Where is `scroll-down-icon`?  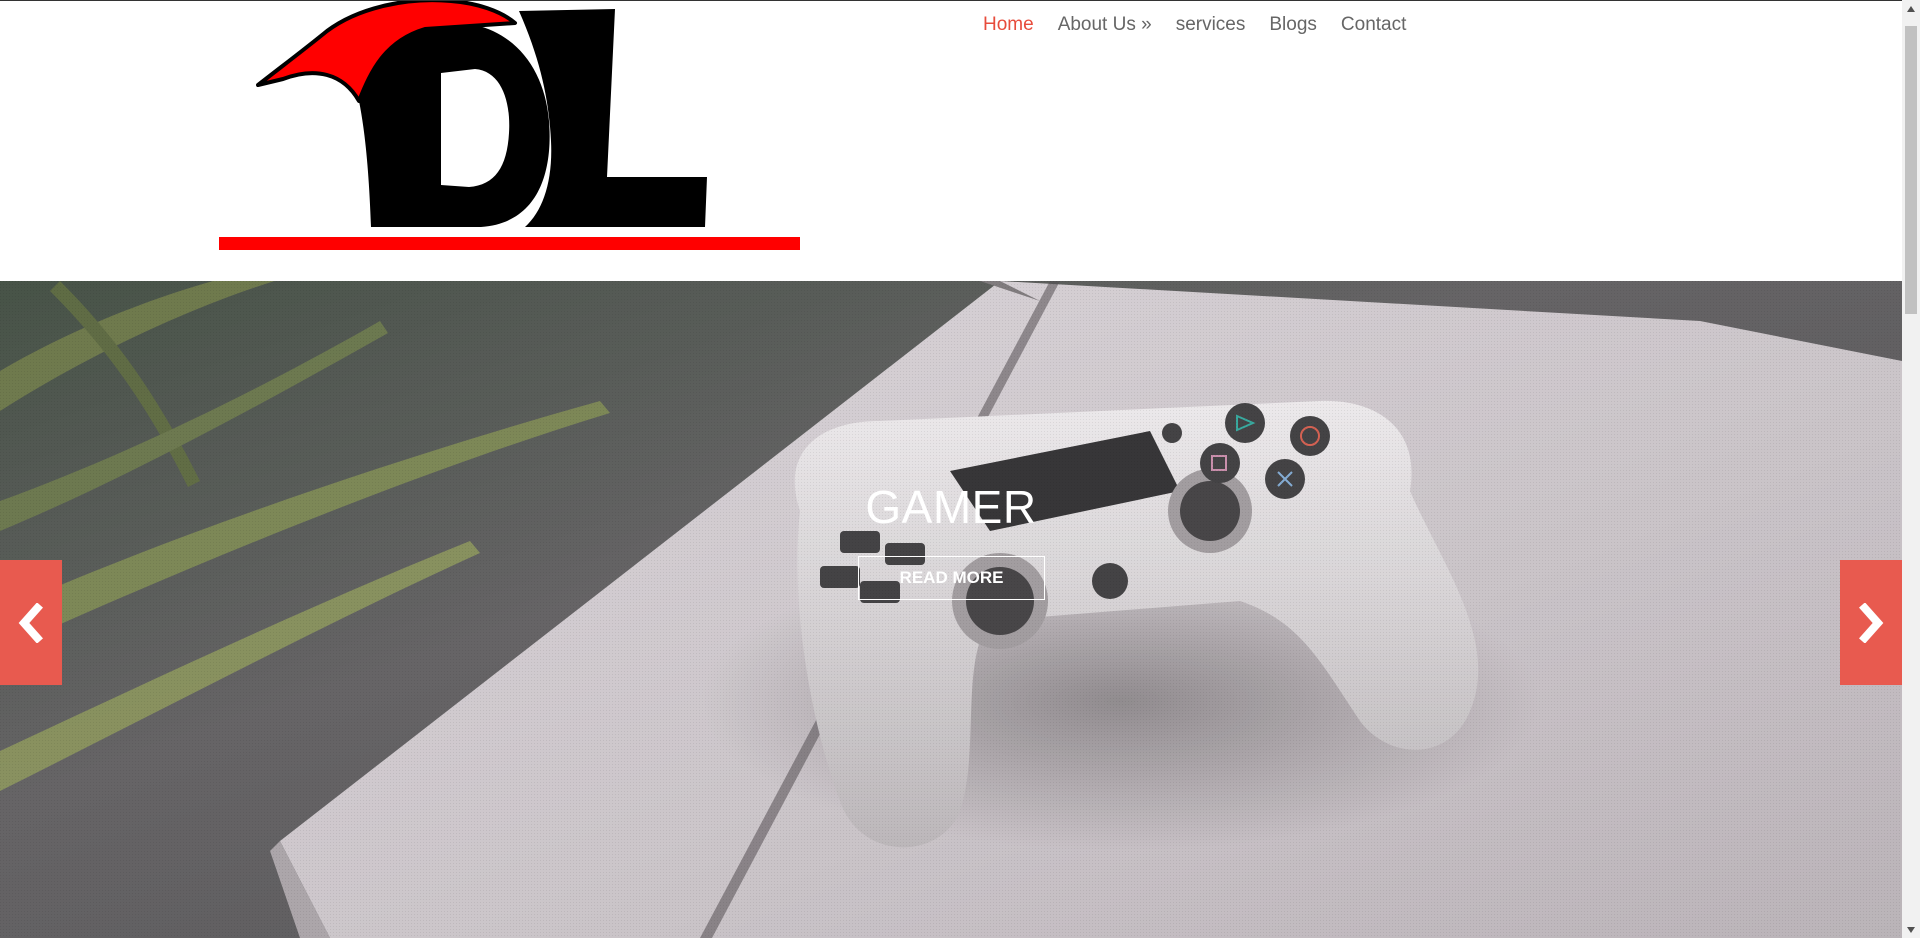
scroll-down-icon is located at coordinates (1911, 929).